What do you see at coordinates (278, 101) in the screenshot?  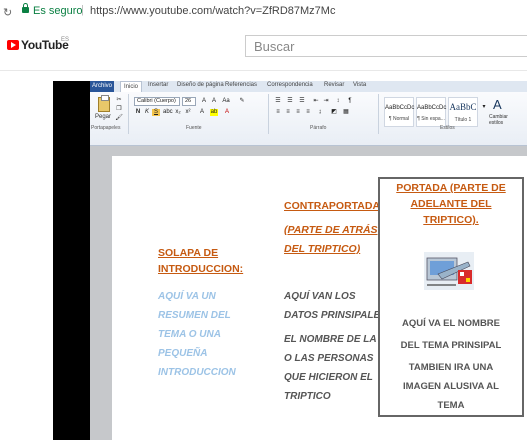 I see `bullets-icon: ☰` at bounding box center [278, 101].